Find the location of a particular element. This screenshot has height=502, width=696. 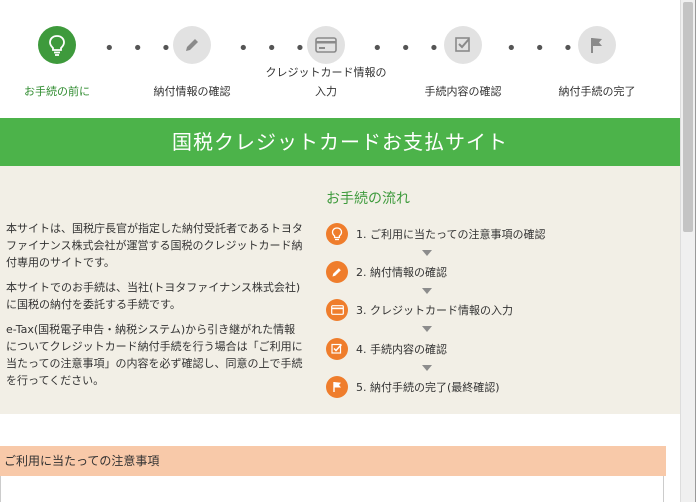

flow-item-text: 5. 納付手続の完了(最終確認) is located at coordinates (428, 387).